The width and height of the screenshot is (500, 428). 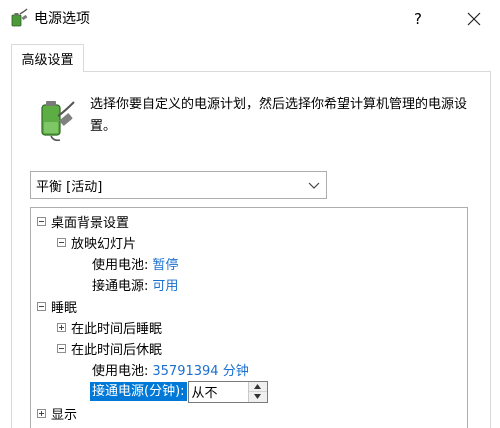 What do you see at coordinates (200, 369) in the screenshot?
I see `setting-value: 35791394 分钟` at bounding box center [200, 369].